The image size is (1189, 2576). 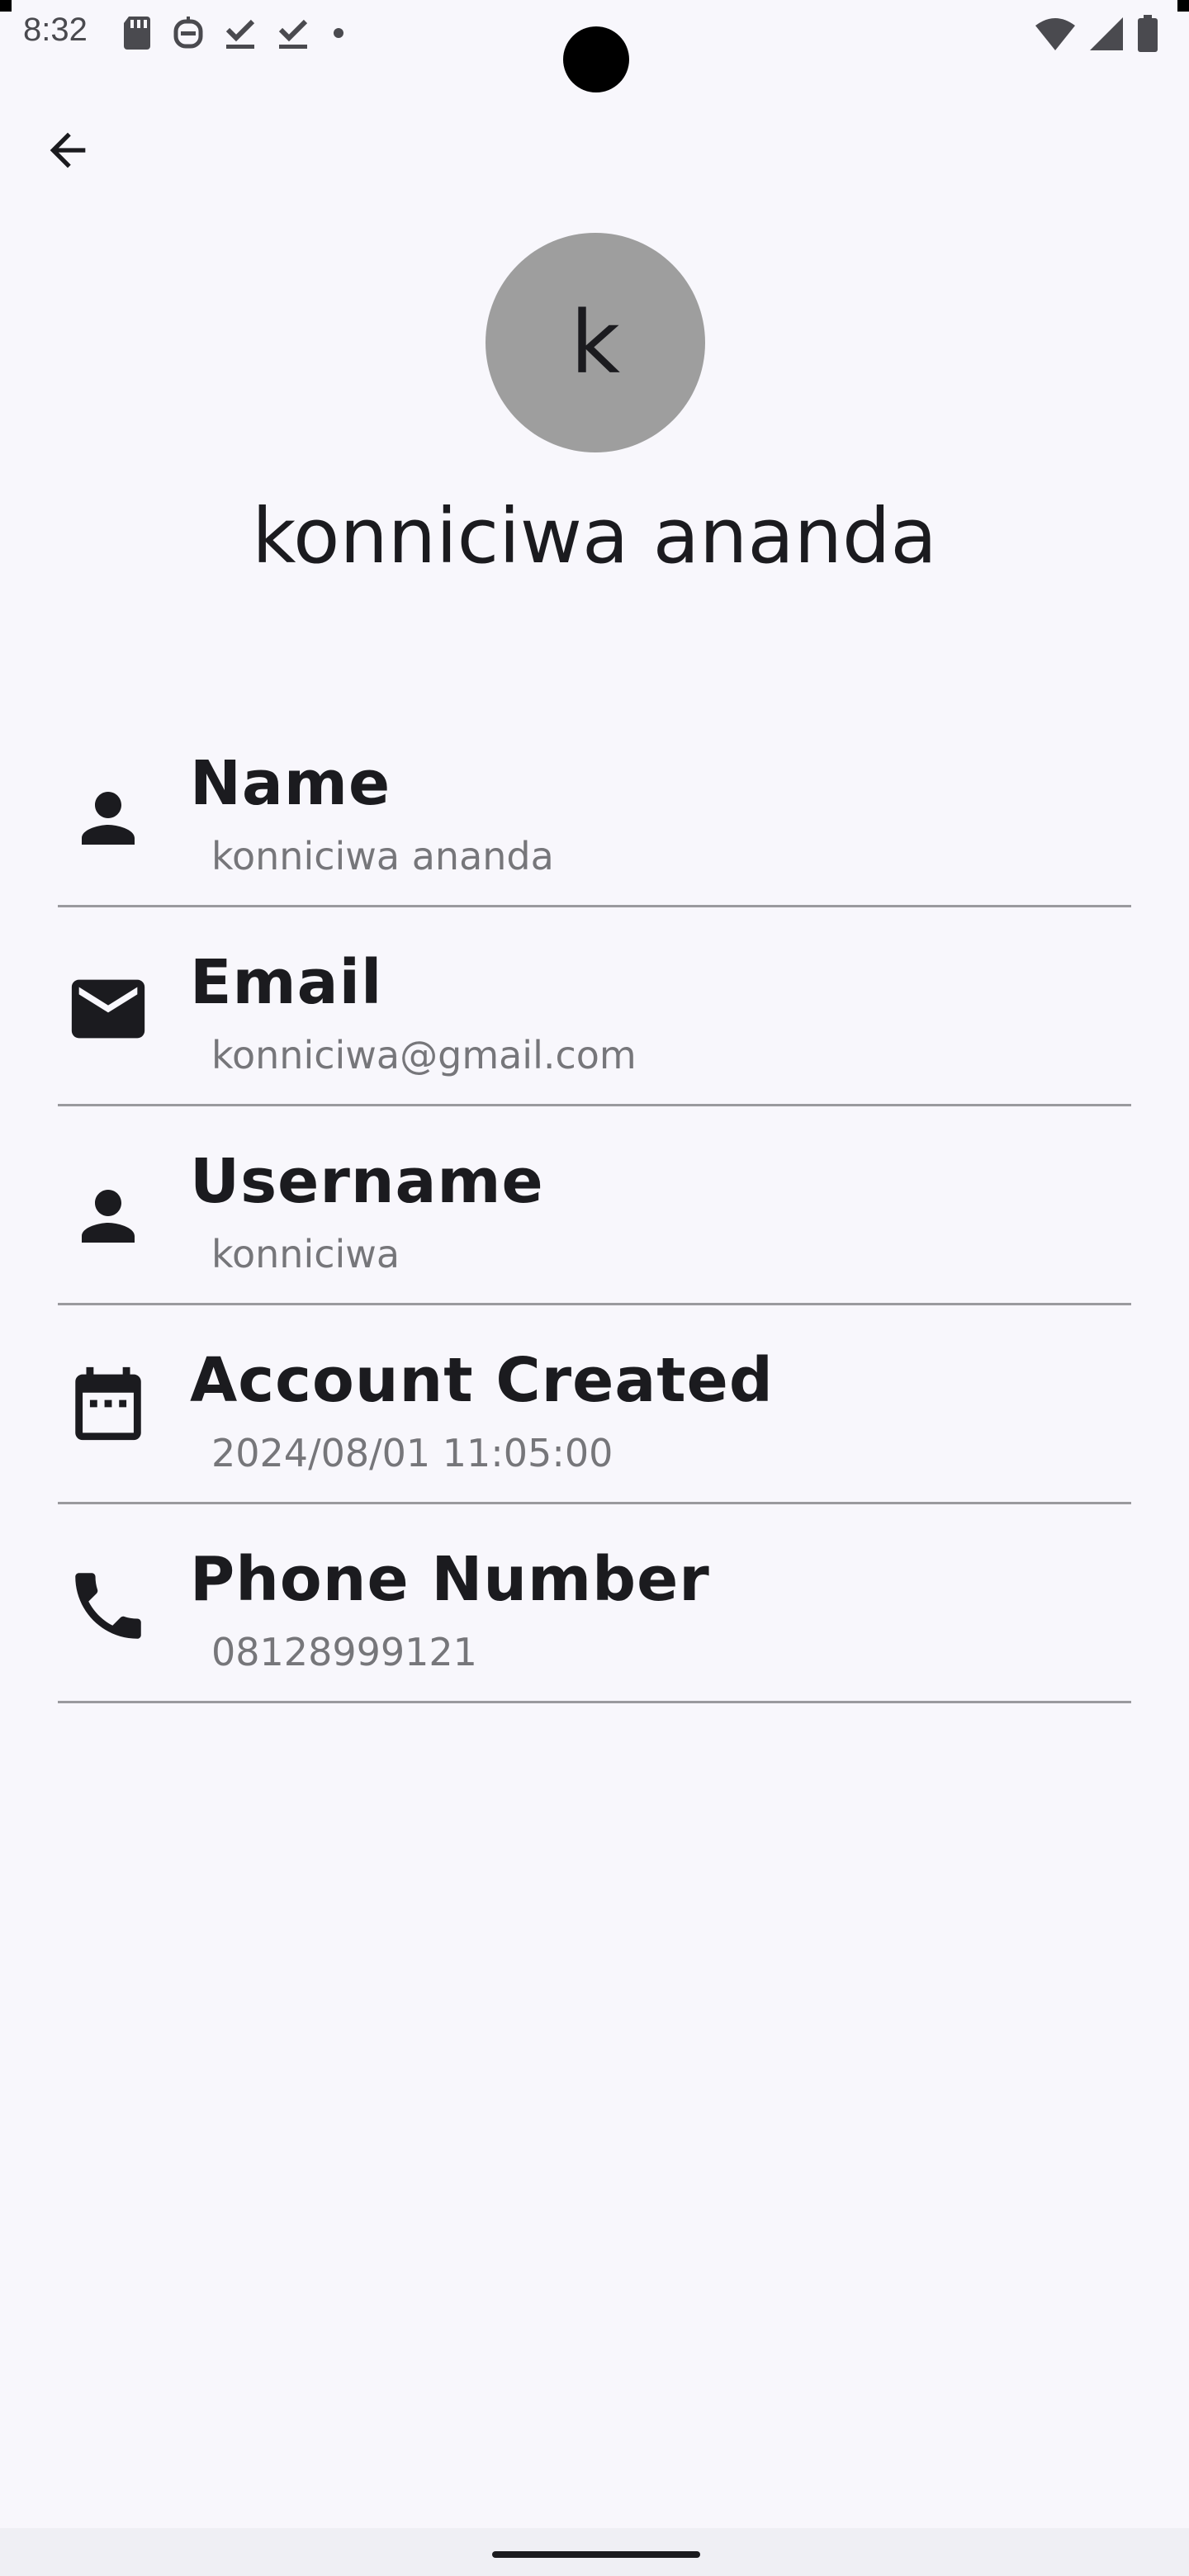 I want to click on info-label: Account Created, so click(x=482, y=1380).